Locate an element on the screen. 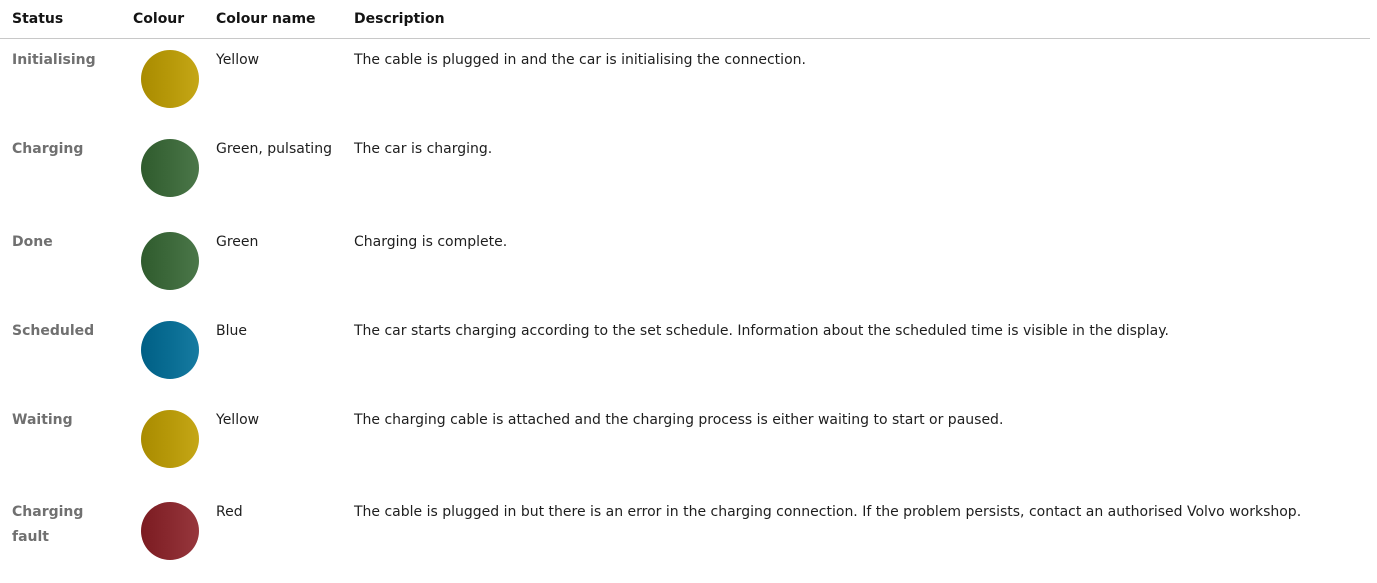  colour-name: Blue is located at coordinates (231, 331).